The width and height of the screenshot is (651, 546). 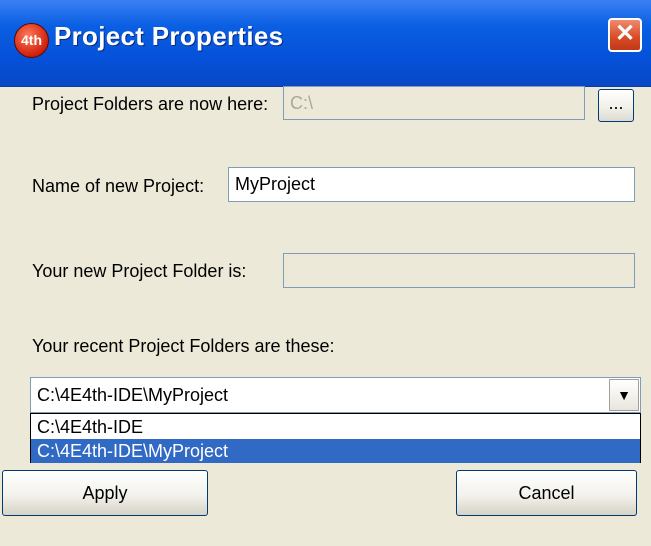 I want to click on new-project-name-label: Name of new Project:, so click(x=118, y=186).